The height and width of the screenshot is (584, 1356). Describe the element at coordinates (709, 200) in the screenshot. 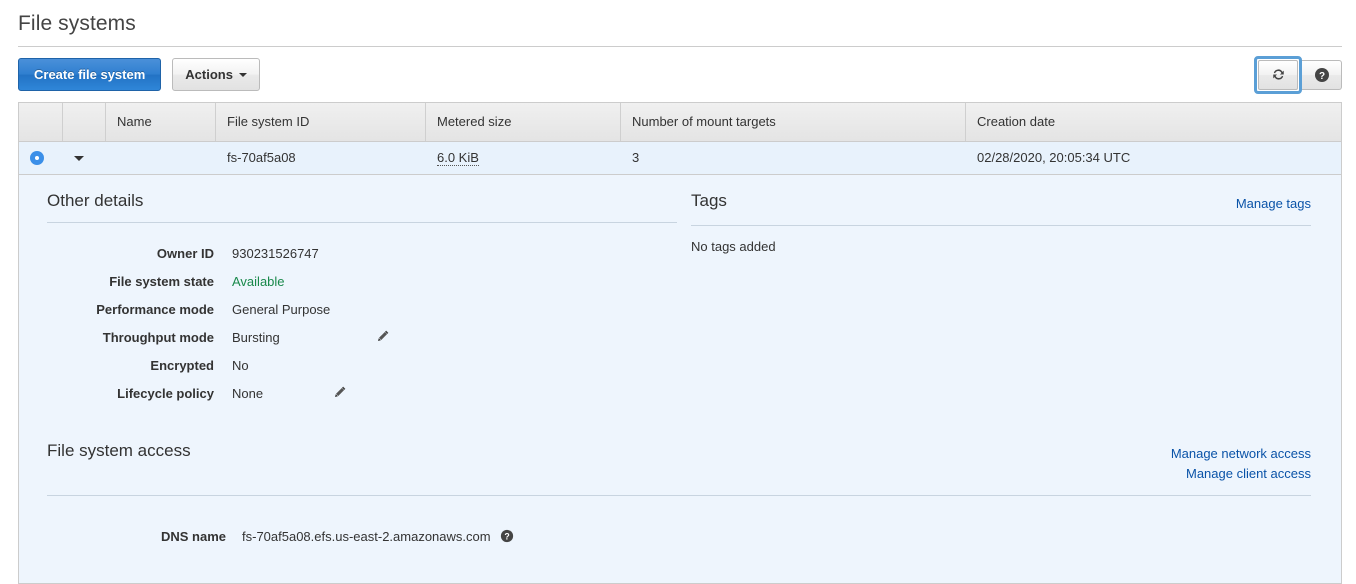

I see `tags-title: Tags` at that location.